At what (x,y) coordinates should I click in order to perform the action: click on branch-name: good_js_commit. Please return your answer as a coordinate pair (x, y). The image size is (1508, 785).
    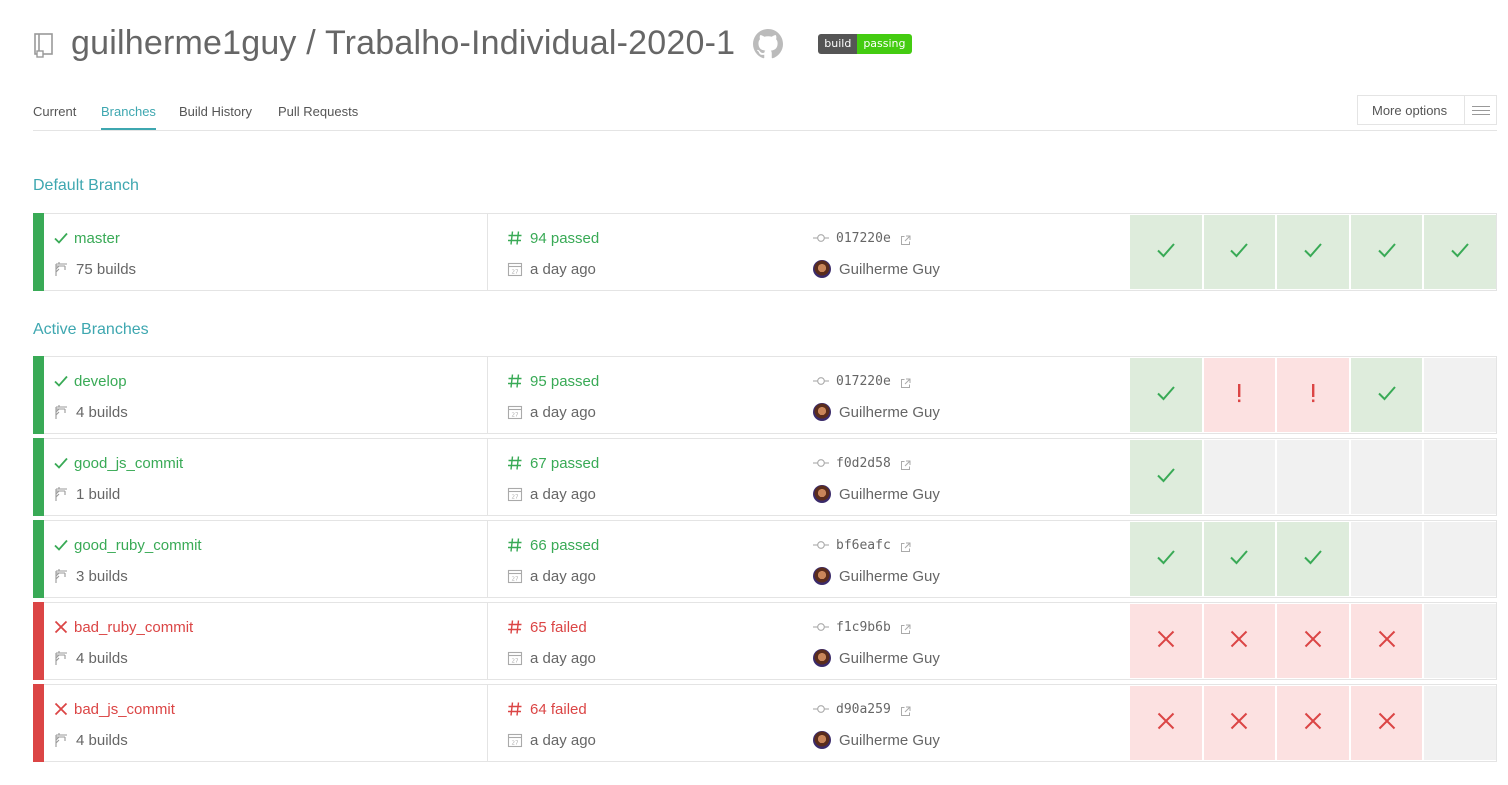
    Looking at the image, I should click on (128, 463).